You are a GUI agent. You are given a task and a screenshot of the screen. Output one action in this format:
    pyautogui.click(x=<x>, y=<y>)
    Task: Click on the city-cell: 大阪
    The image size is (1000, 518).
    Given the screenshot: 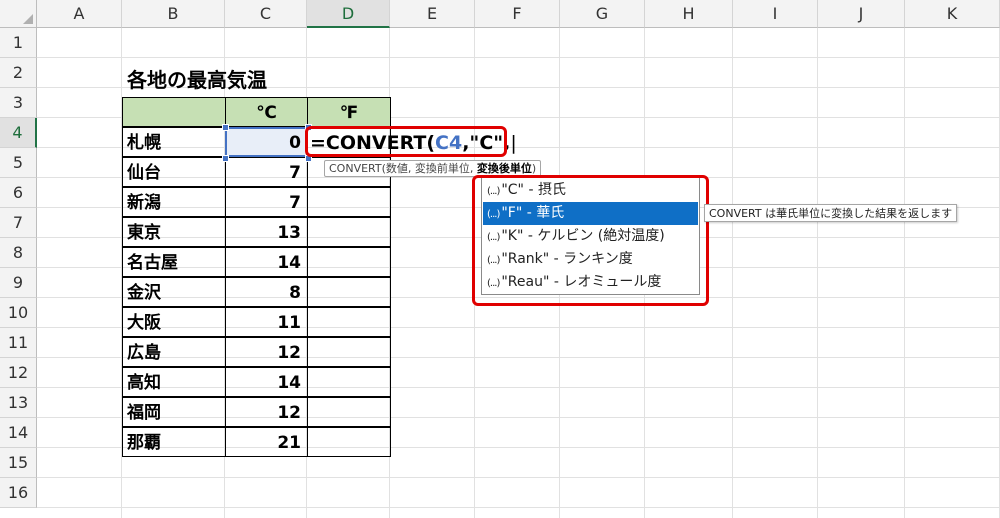 What is the action you would take?
    pyautogui.click(x=174, y=322)
    